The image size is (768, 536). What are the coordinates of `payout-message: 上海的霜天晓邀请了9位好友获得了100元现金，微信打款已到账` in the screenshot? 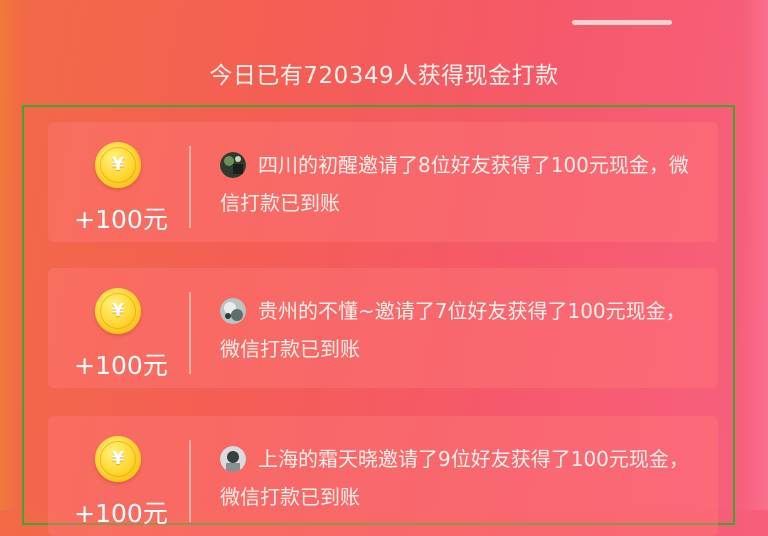 It's located at (454, 478).